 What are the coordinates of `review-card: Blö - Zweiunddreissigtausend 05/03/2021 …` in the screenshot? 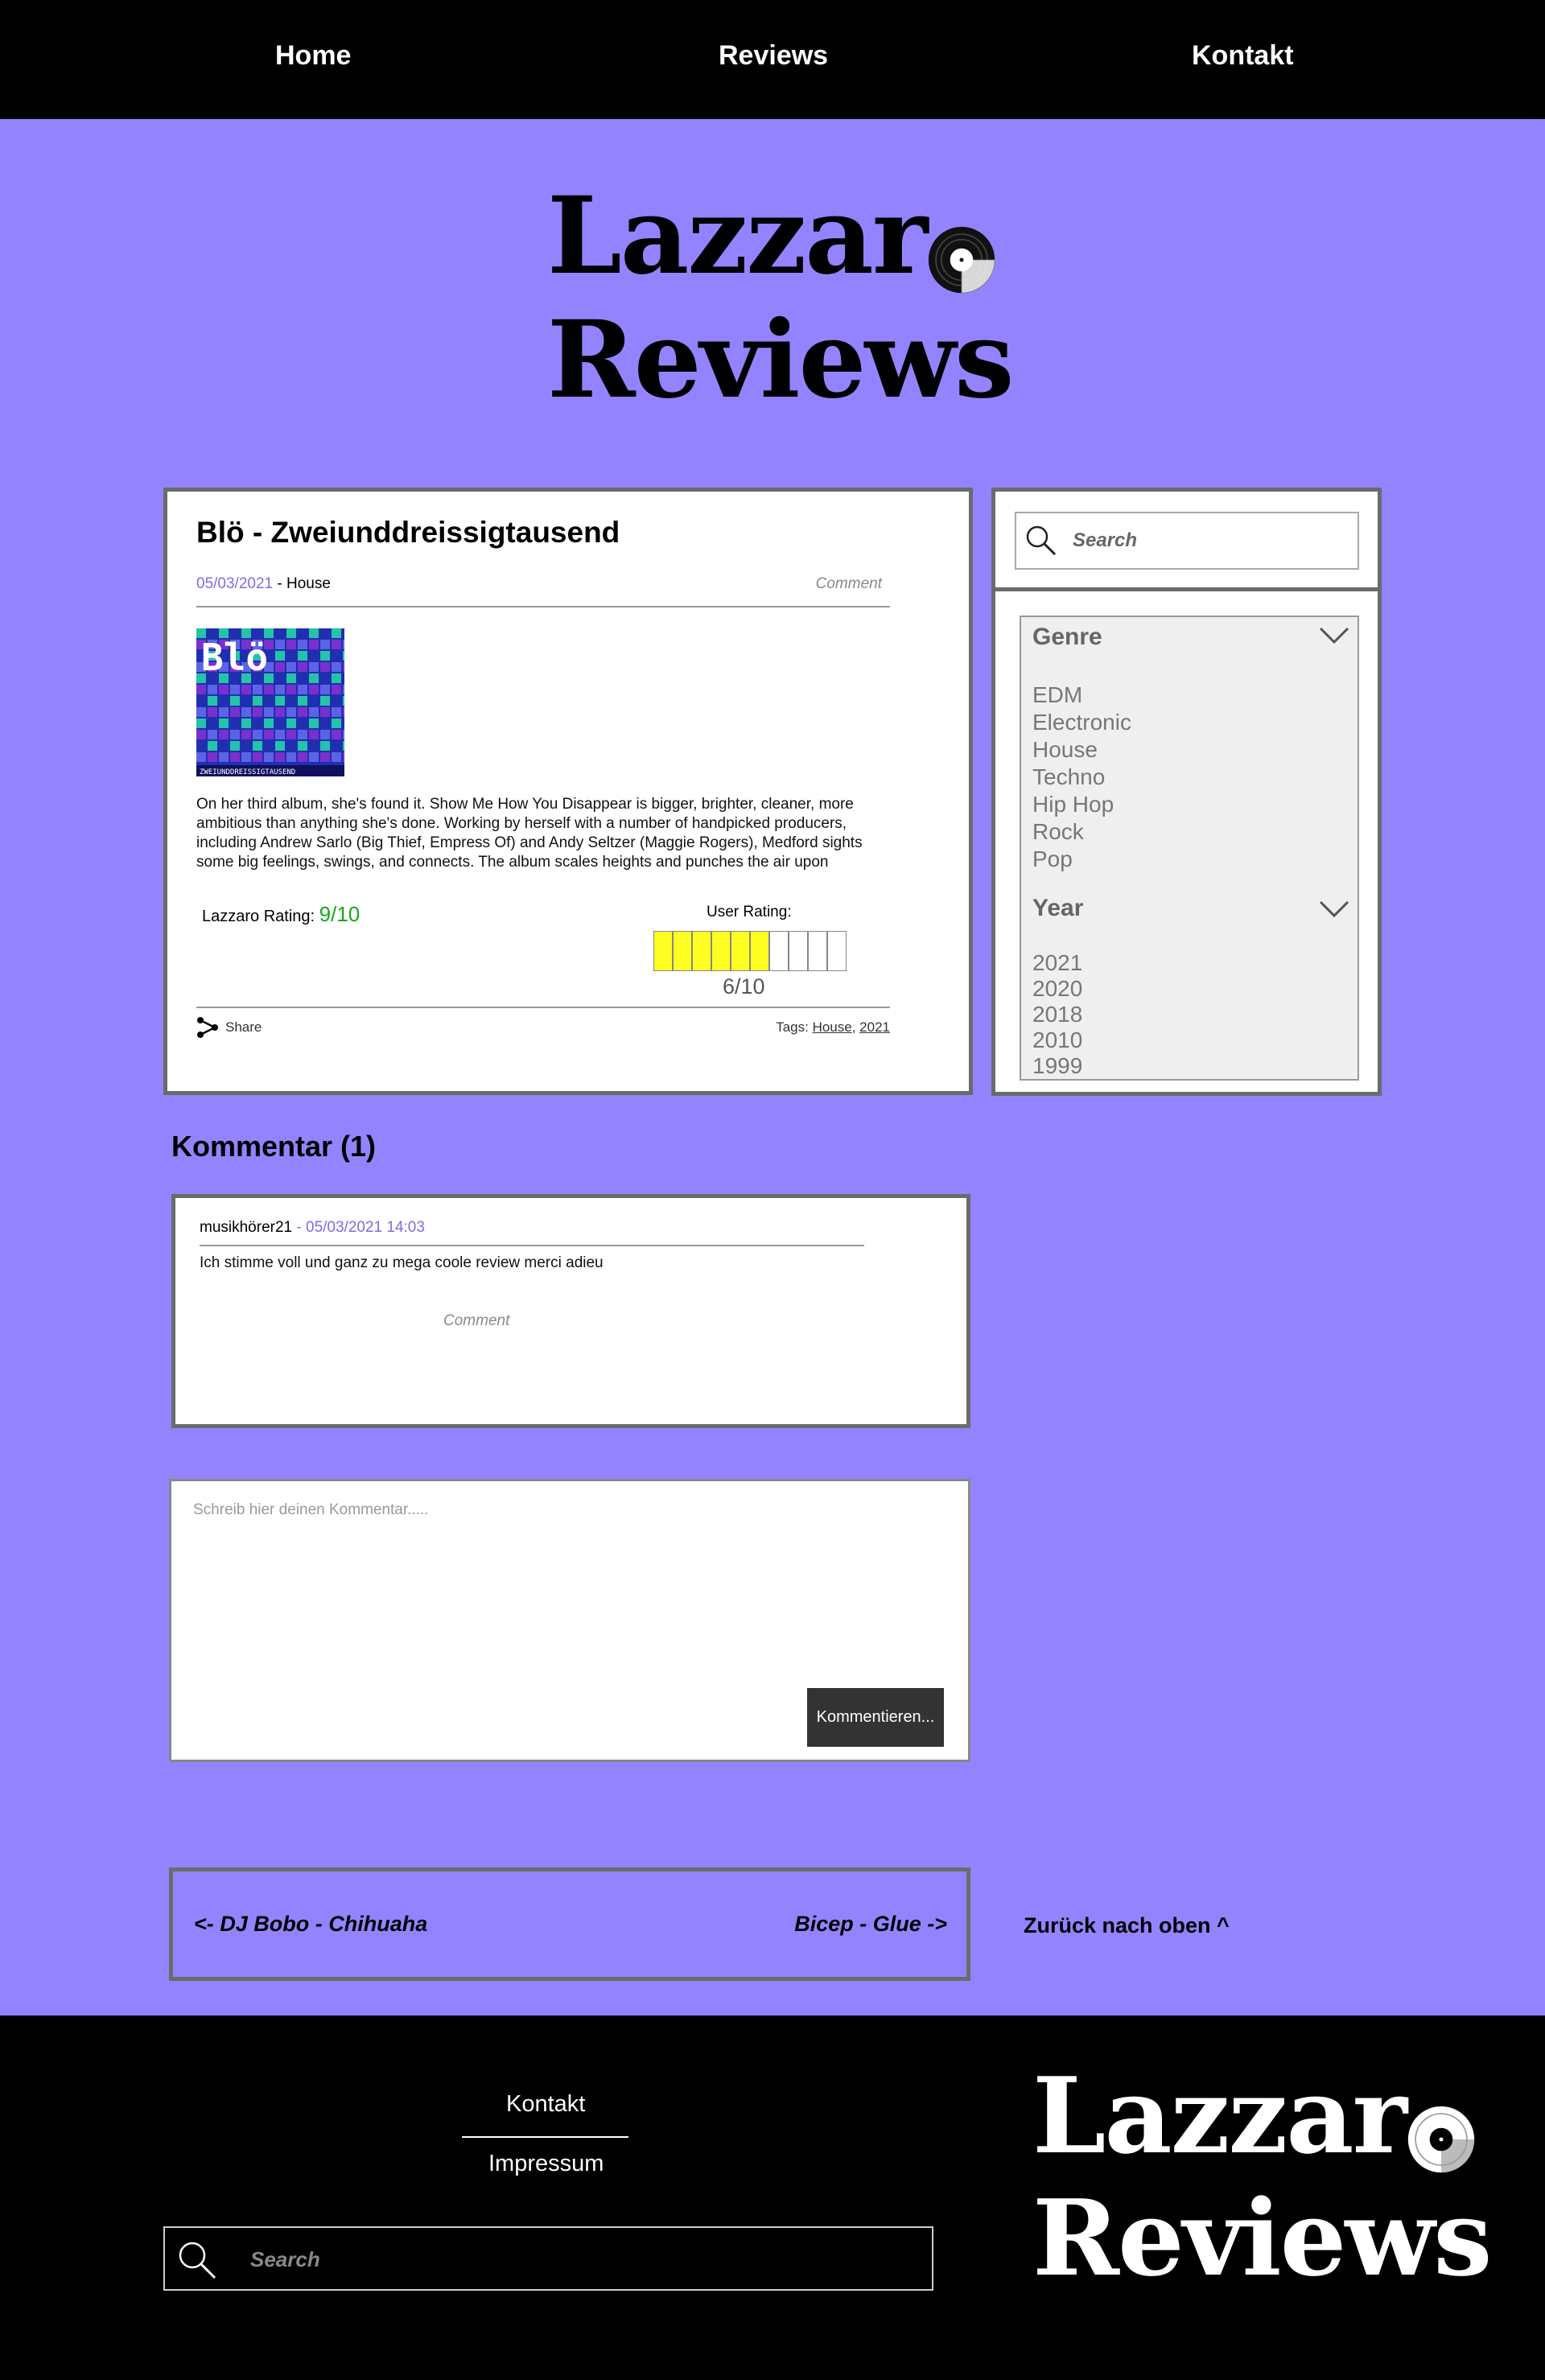 It's located at (568, 792).